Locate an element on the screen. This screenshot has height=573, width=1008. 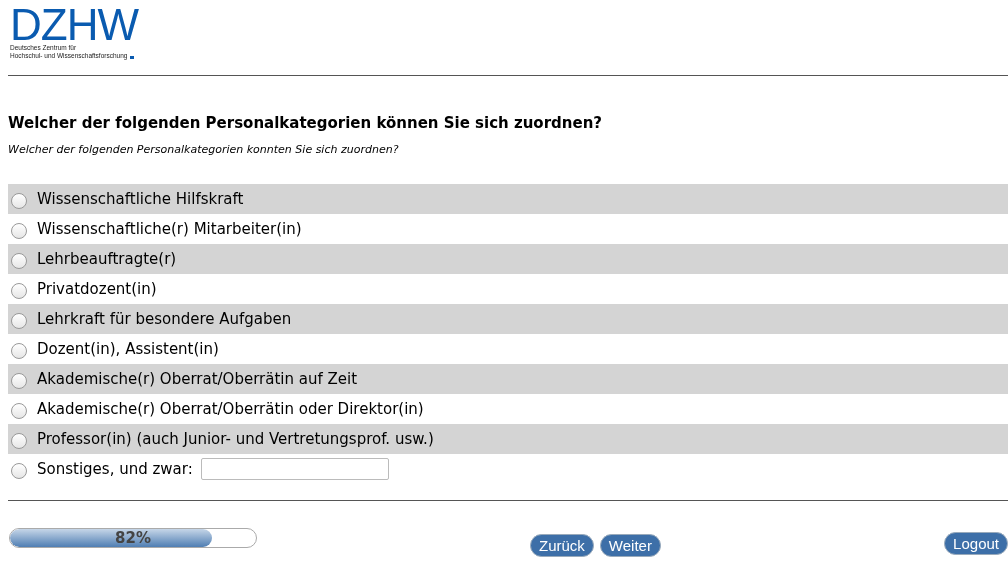
option-label: Professor(in) (auch Junior- und Vertretungsprof. usw.) is located at coordinates (235, 439).